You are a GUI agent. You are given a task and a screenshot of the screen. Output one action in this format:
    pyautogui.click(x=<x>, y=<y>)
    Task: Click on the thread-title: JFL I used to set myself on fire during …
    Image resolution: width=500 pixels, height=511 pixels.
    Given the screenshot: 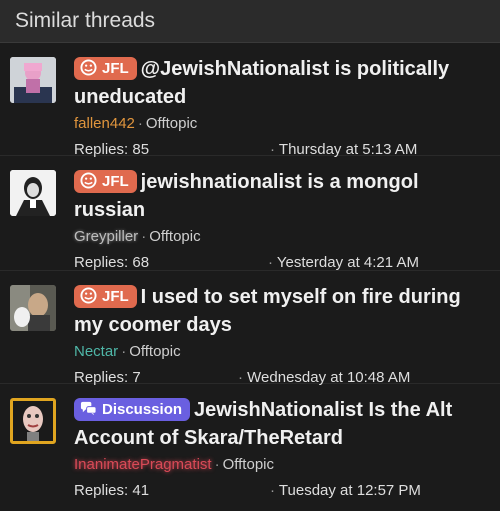 What is the action you would take?
    pyautogui.click(x=283, y=311)
    